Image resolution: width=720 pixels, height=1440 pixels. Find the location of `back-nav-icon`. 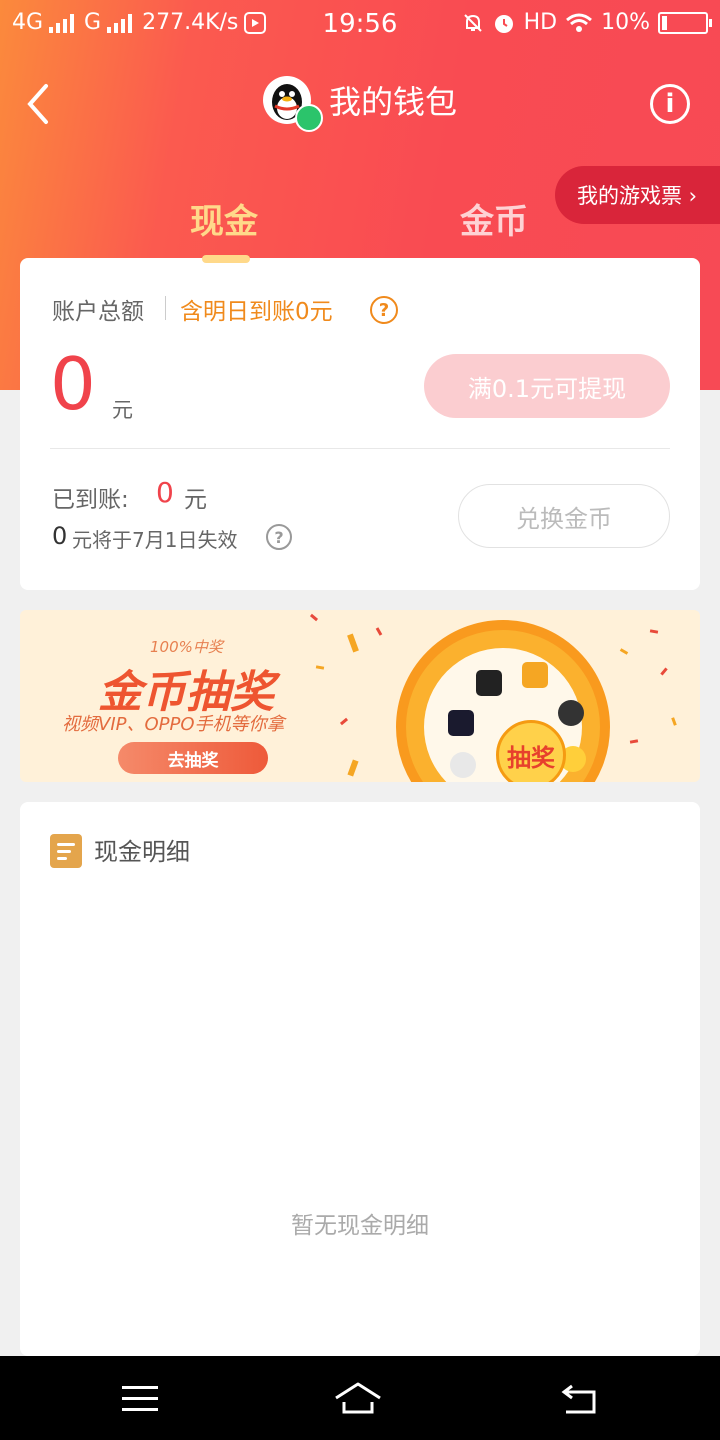

back-nav-icon is located at coordinates (580, 1399).